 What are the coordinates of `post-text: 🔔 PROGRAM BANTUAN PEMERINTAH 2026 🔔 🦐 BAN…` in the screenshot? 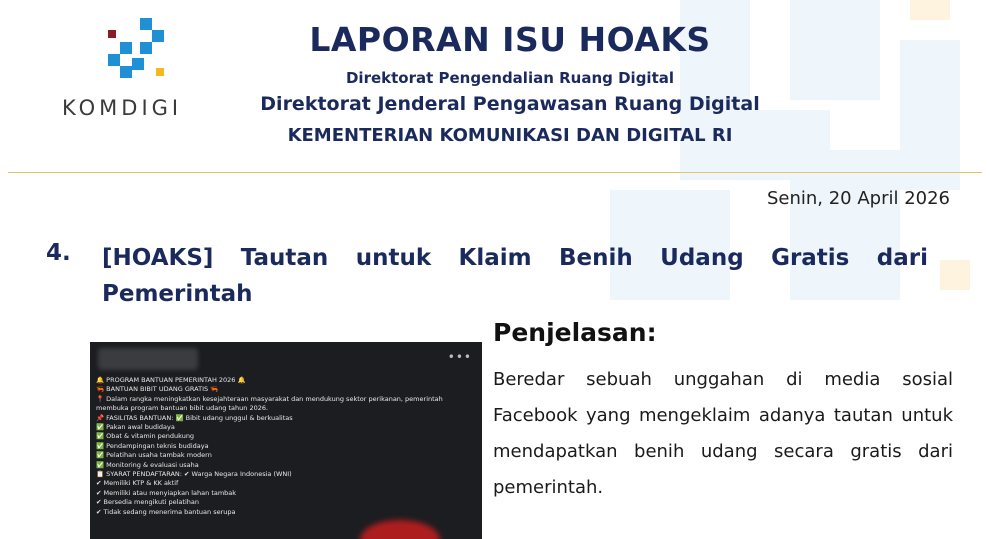 It's located at (286, 446).